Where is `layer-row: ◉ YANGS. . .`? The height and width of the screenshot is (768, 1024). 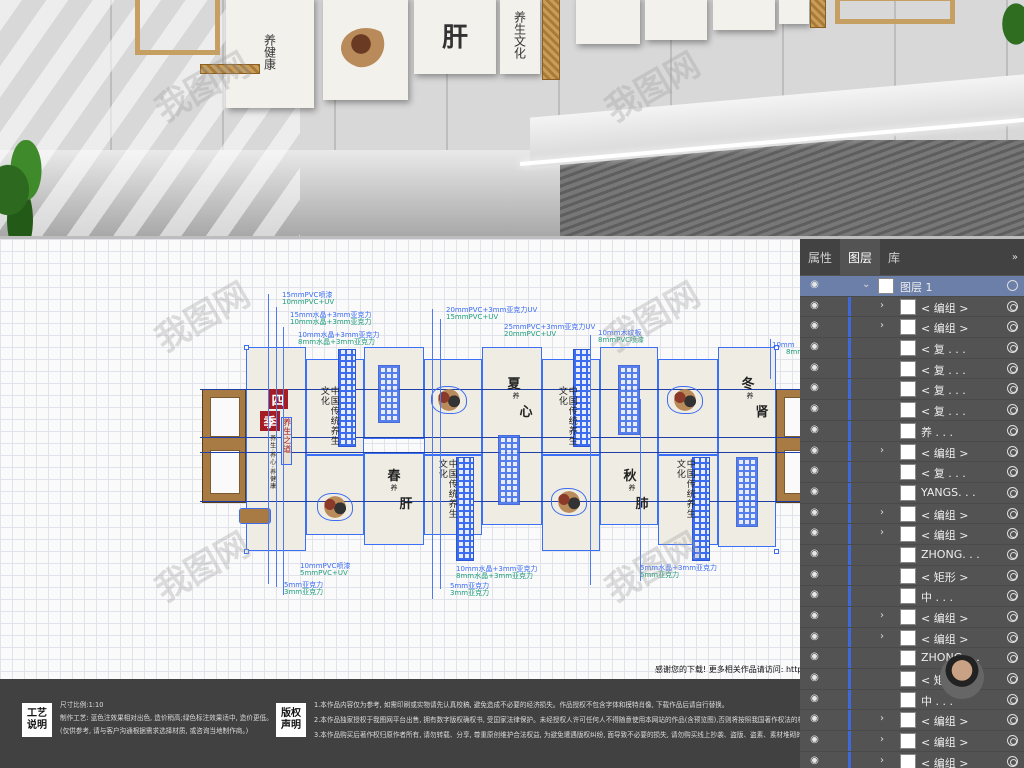 layer-row: ◉ YANGS. . . is located at coordinates (912, 493).